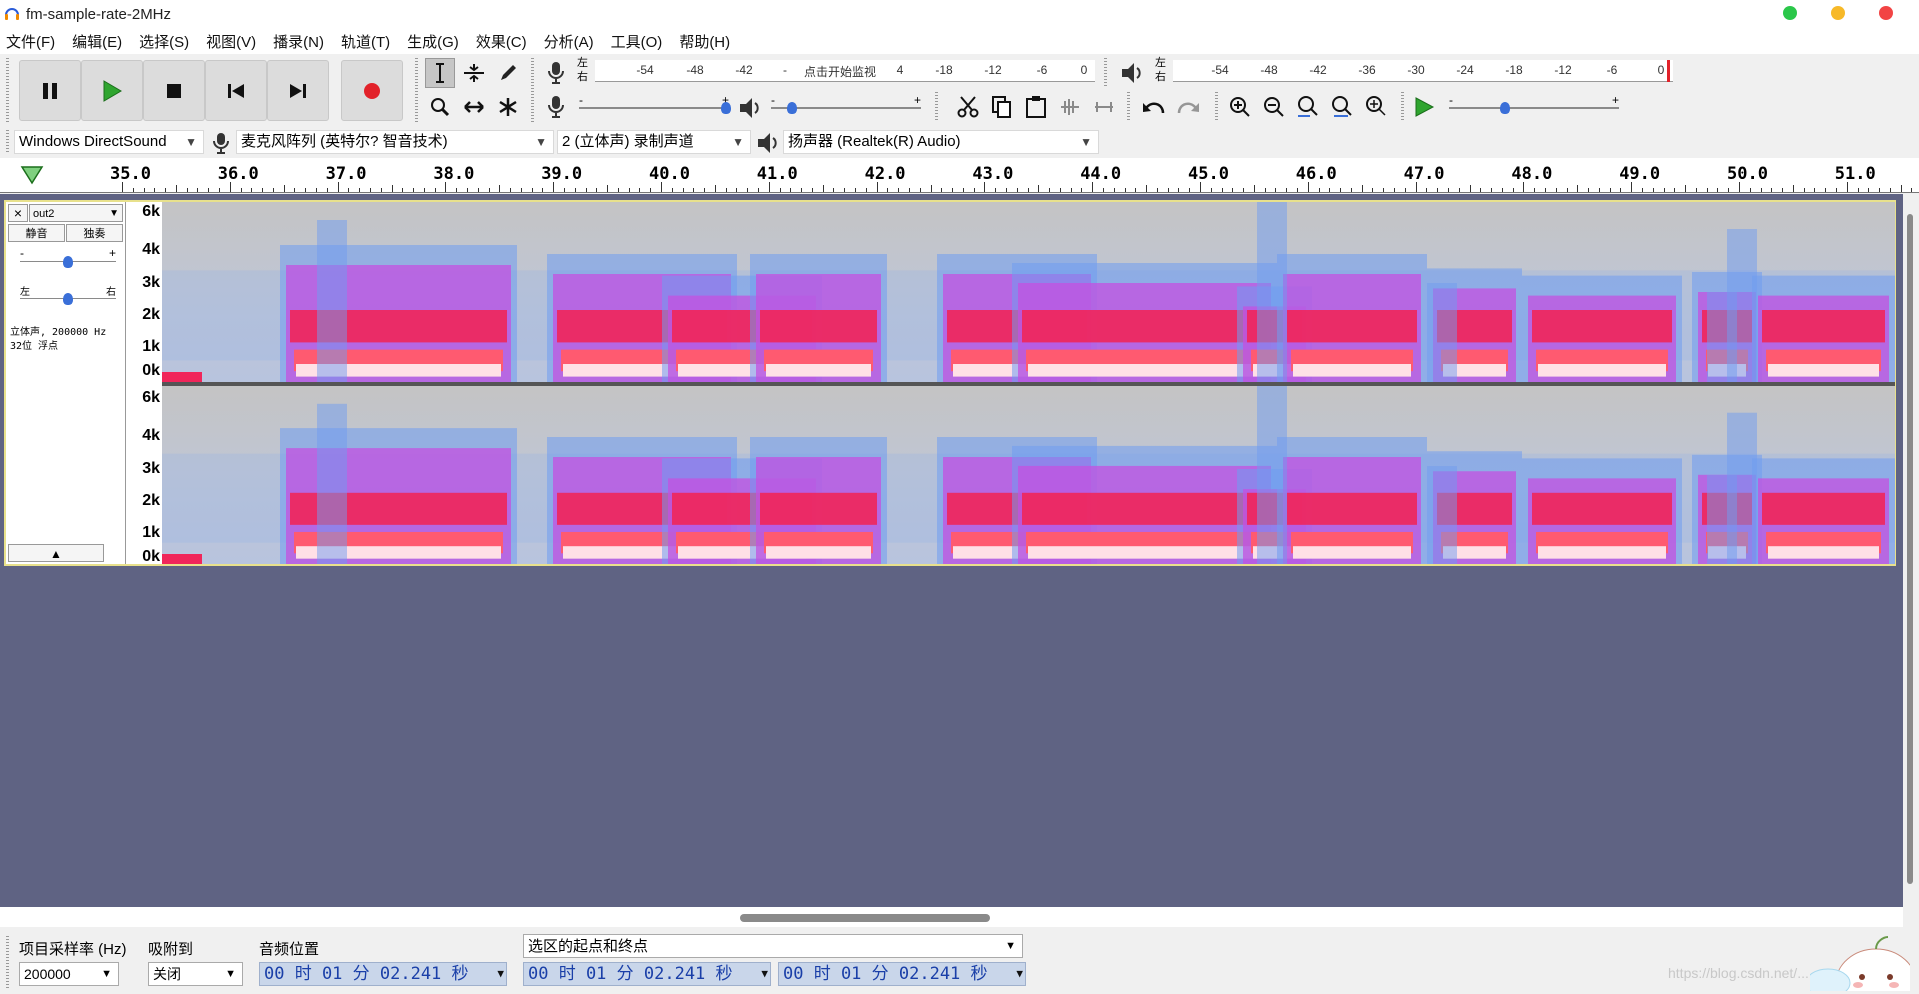 The width and height of the screenshot is (1919, 994). I want to click on stop-icon, so click(174, 90).